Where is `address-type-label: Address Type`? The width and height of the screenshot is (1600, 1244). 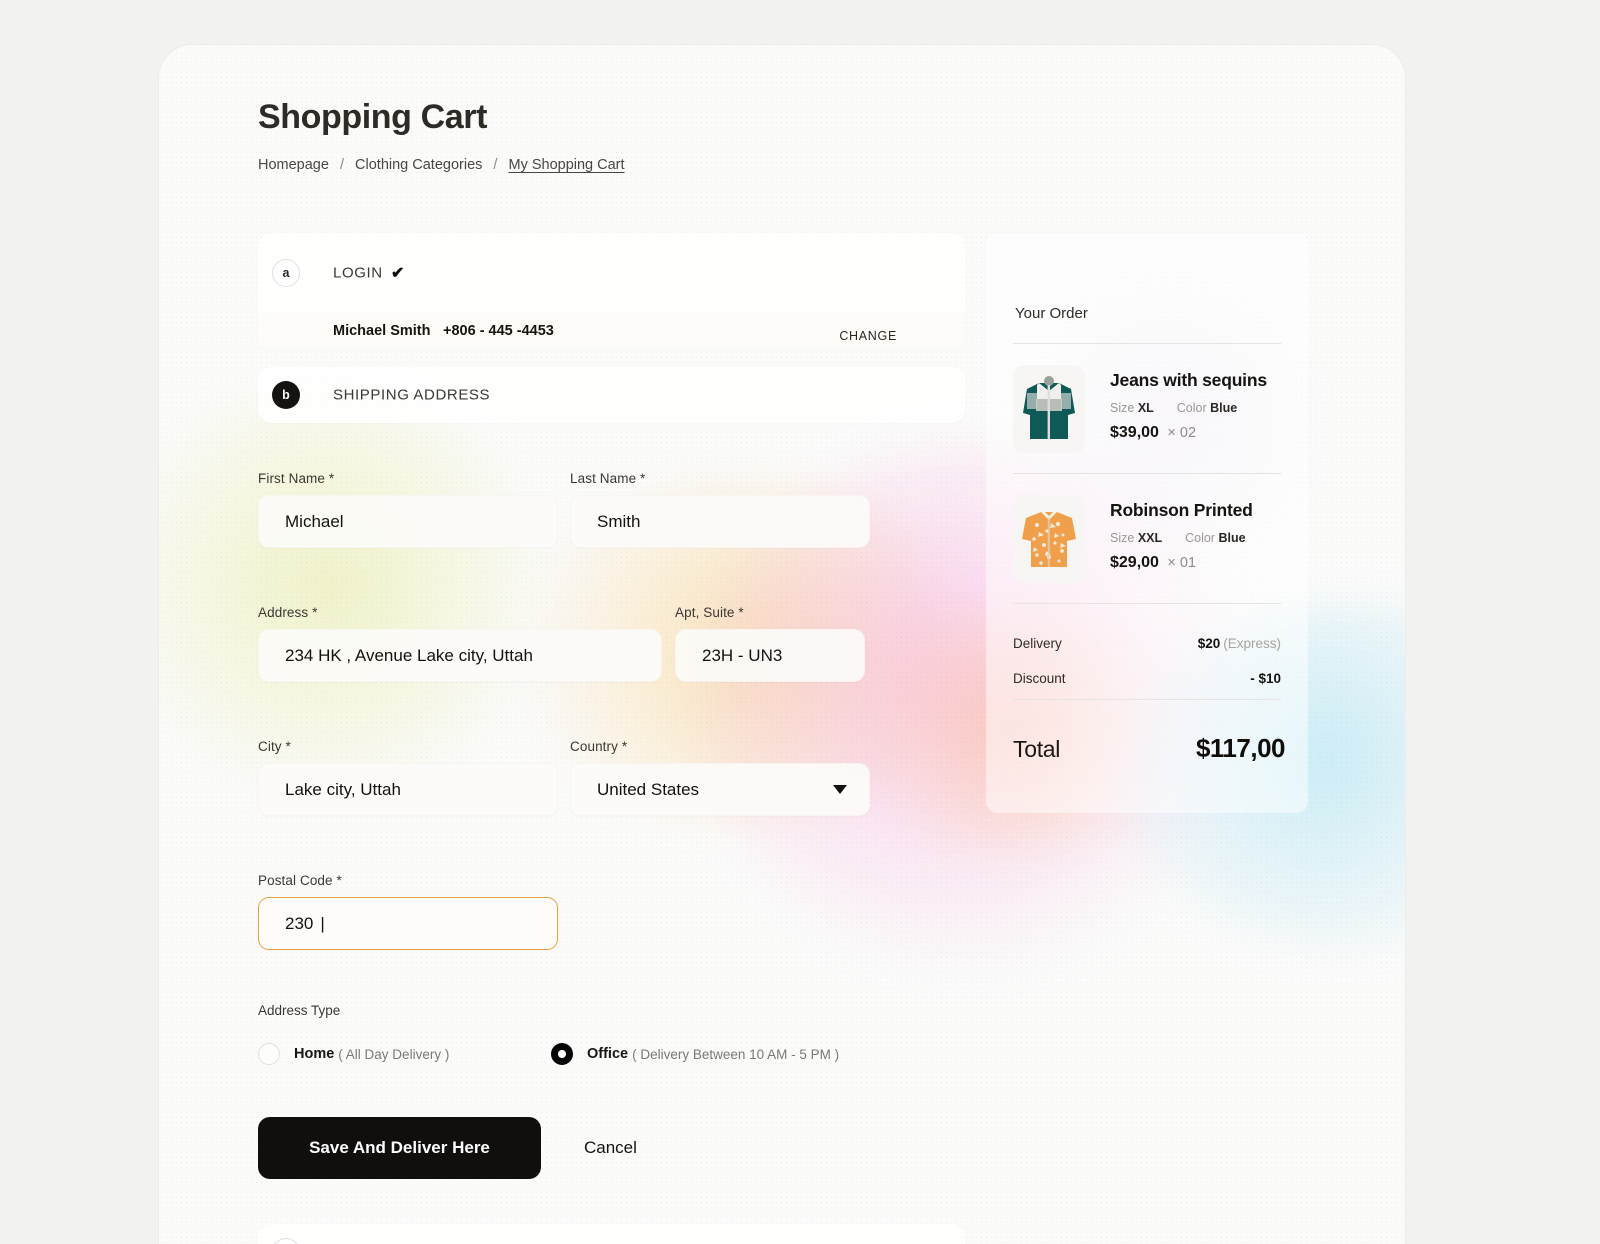 address-type-label: Address Type is located at coordinates (611, 1010).